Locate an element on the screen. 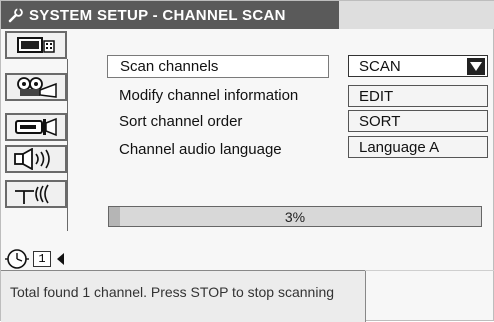 The image size is (494, 322). tv-icon is located at coordinates (36, 45).